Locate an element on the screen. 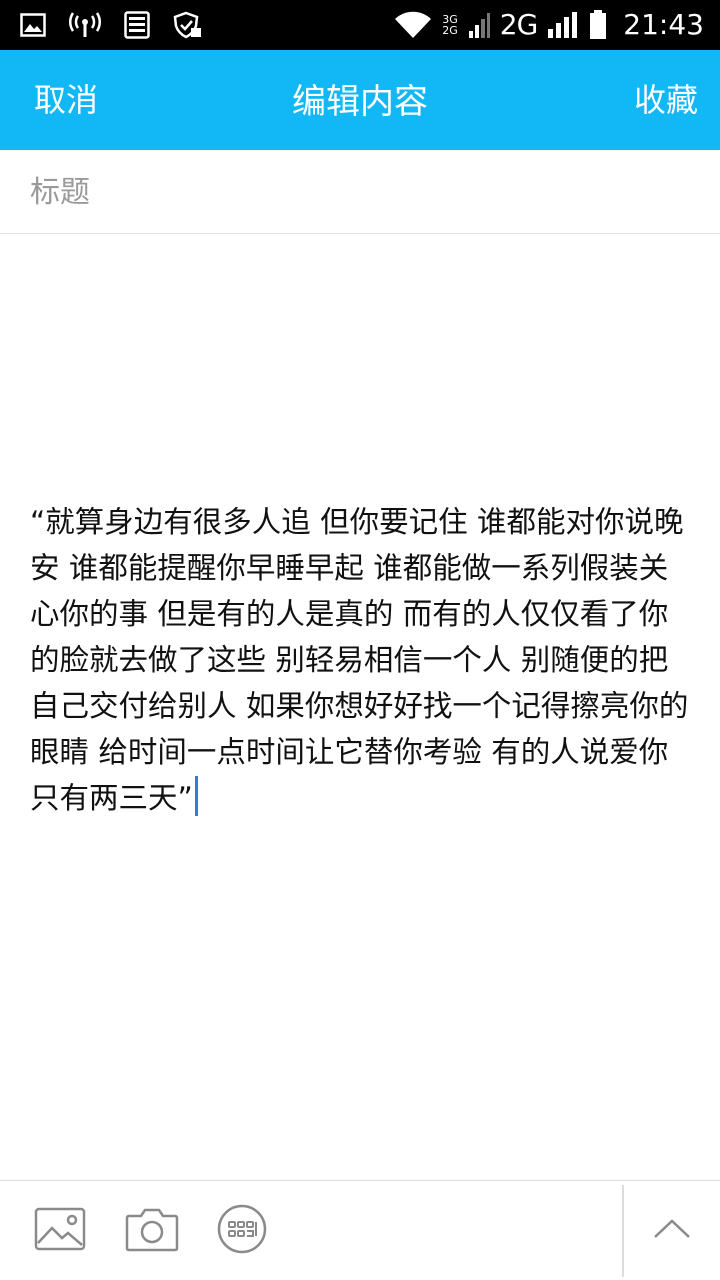  signal-small-icon is located at coordinates (479, 25).